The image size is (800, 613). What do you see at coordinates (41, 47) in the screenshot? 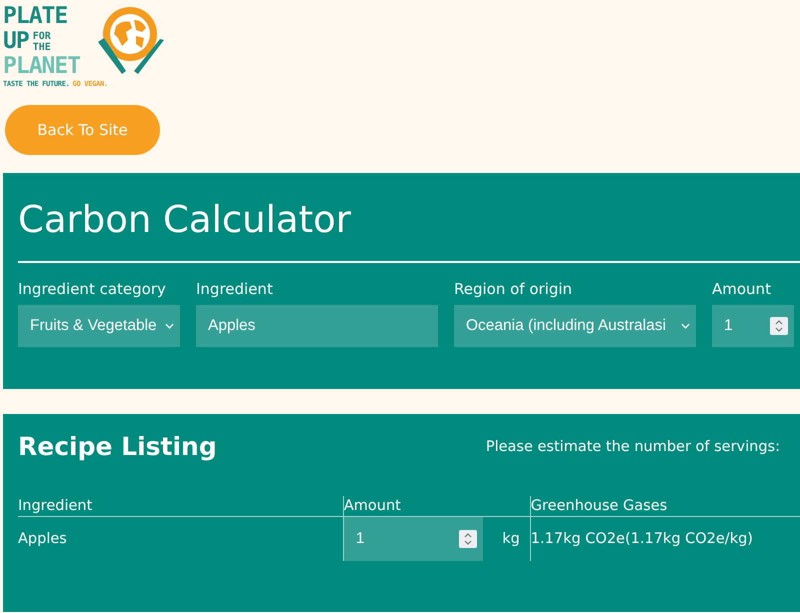
I see `logo-text: THE` at bounding box center [41, 47].